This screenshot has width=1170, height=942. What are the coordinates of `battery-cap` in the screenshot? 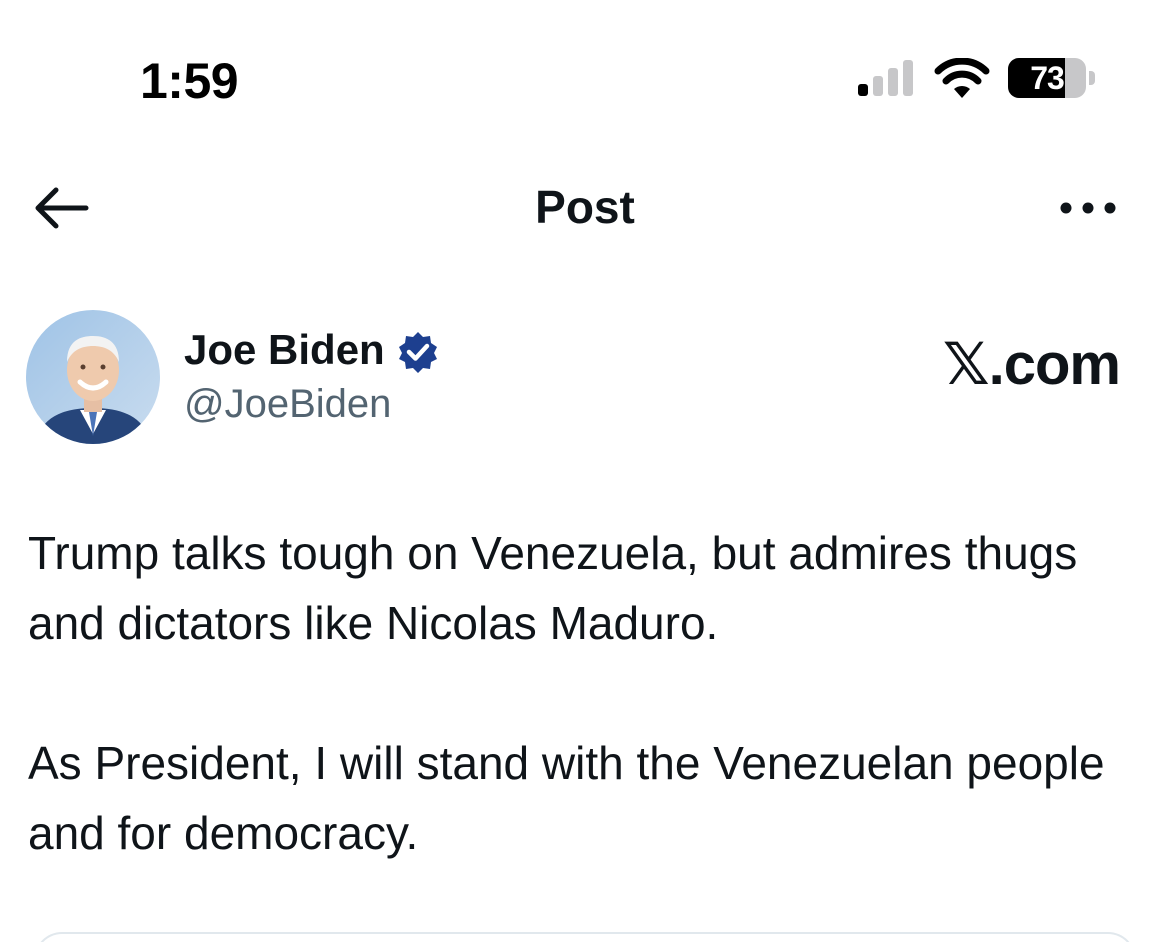 It's located at (1092, 78).